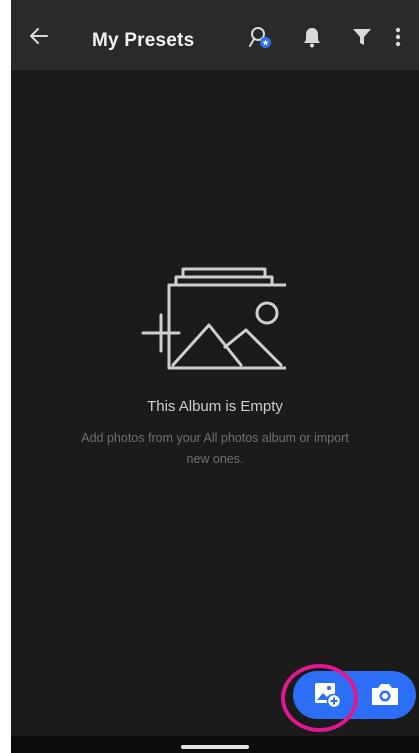 This screenshot has height=753, width=419. I want to click on camera-icon, so click(384, 695).